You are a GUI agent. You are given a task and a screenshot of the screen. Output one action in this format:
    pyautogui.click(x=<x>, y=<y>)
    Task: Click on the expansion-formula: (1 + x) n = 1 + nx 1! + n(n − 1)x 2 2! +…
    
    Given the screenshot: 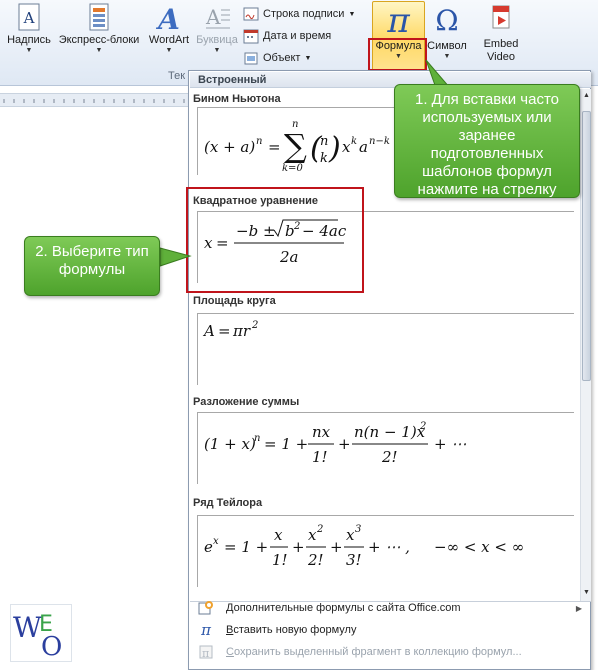 What is the action you would take?
    pyautogui.click(x=337, y=449)
    